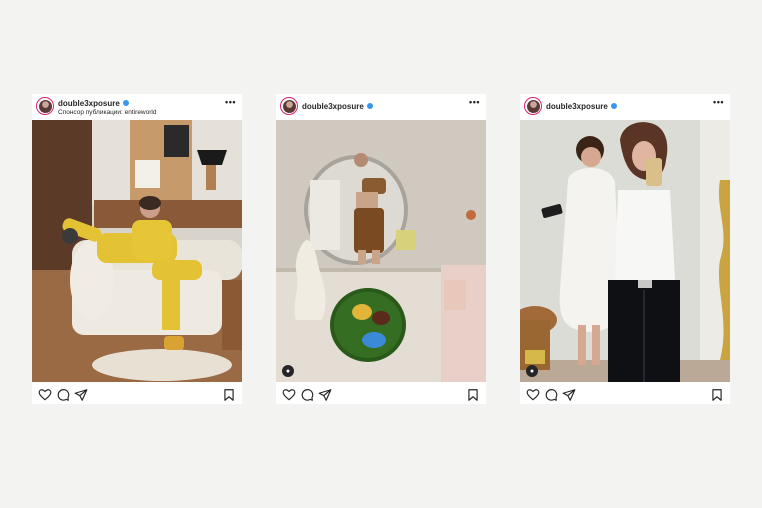 The width and height of the screenshot is (762, 508). I want to click on post-photo, so click(137, 251).